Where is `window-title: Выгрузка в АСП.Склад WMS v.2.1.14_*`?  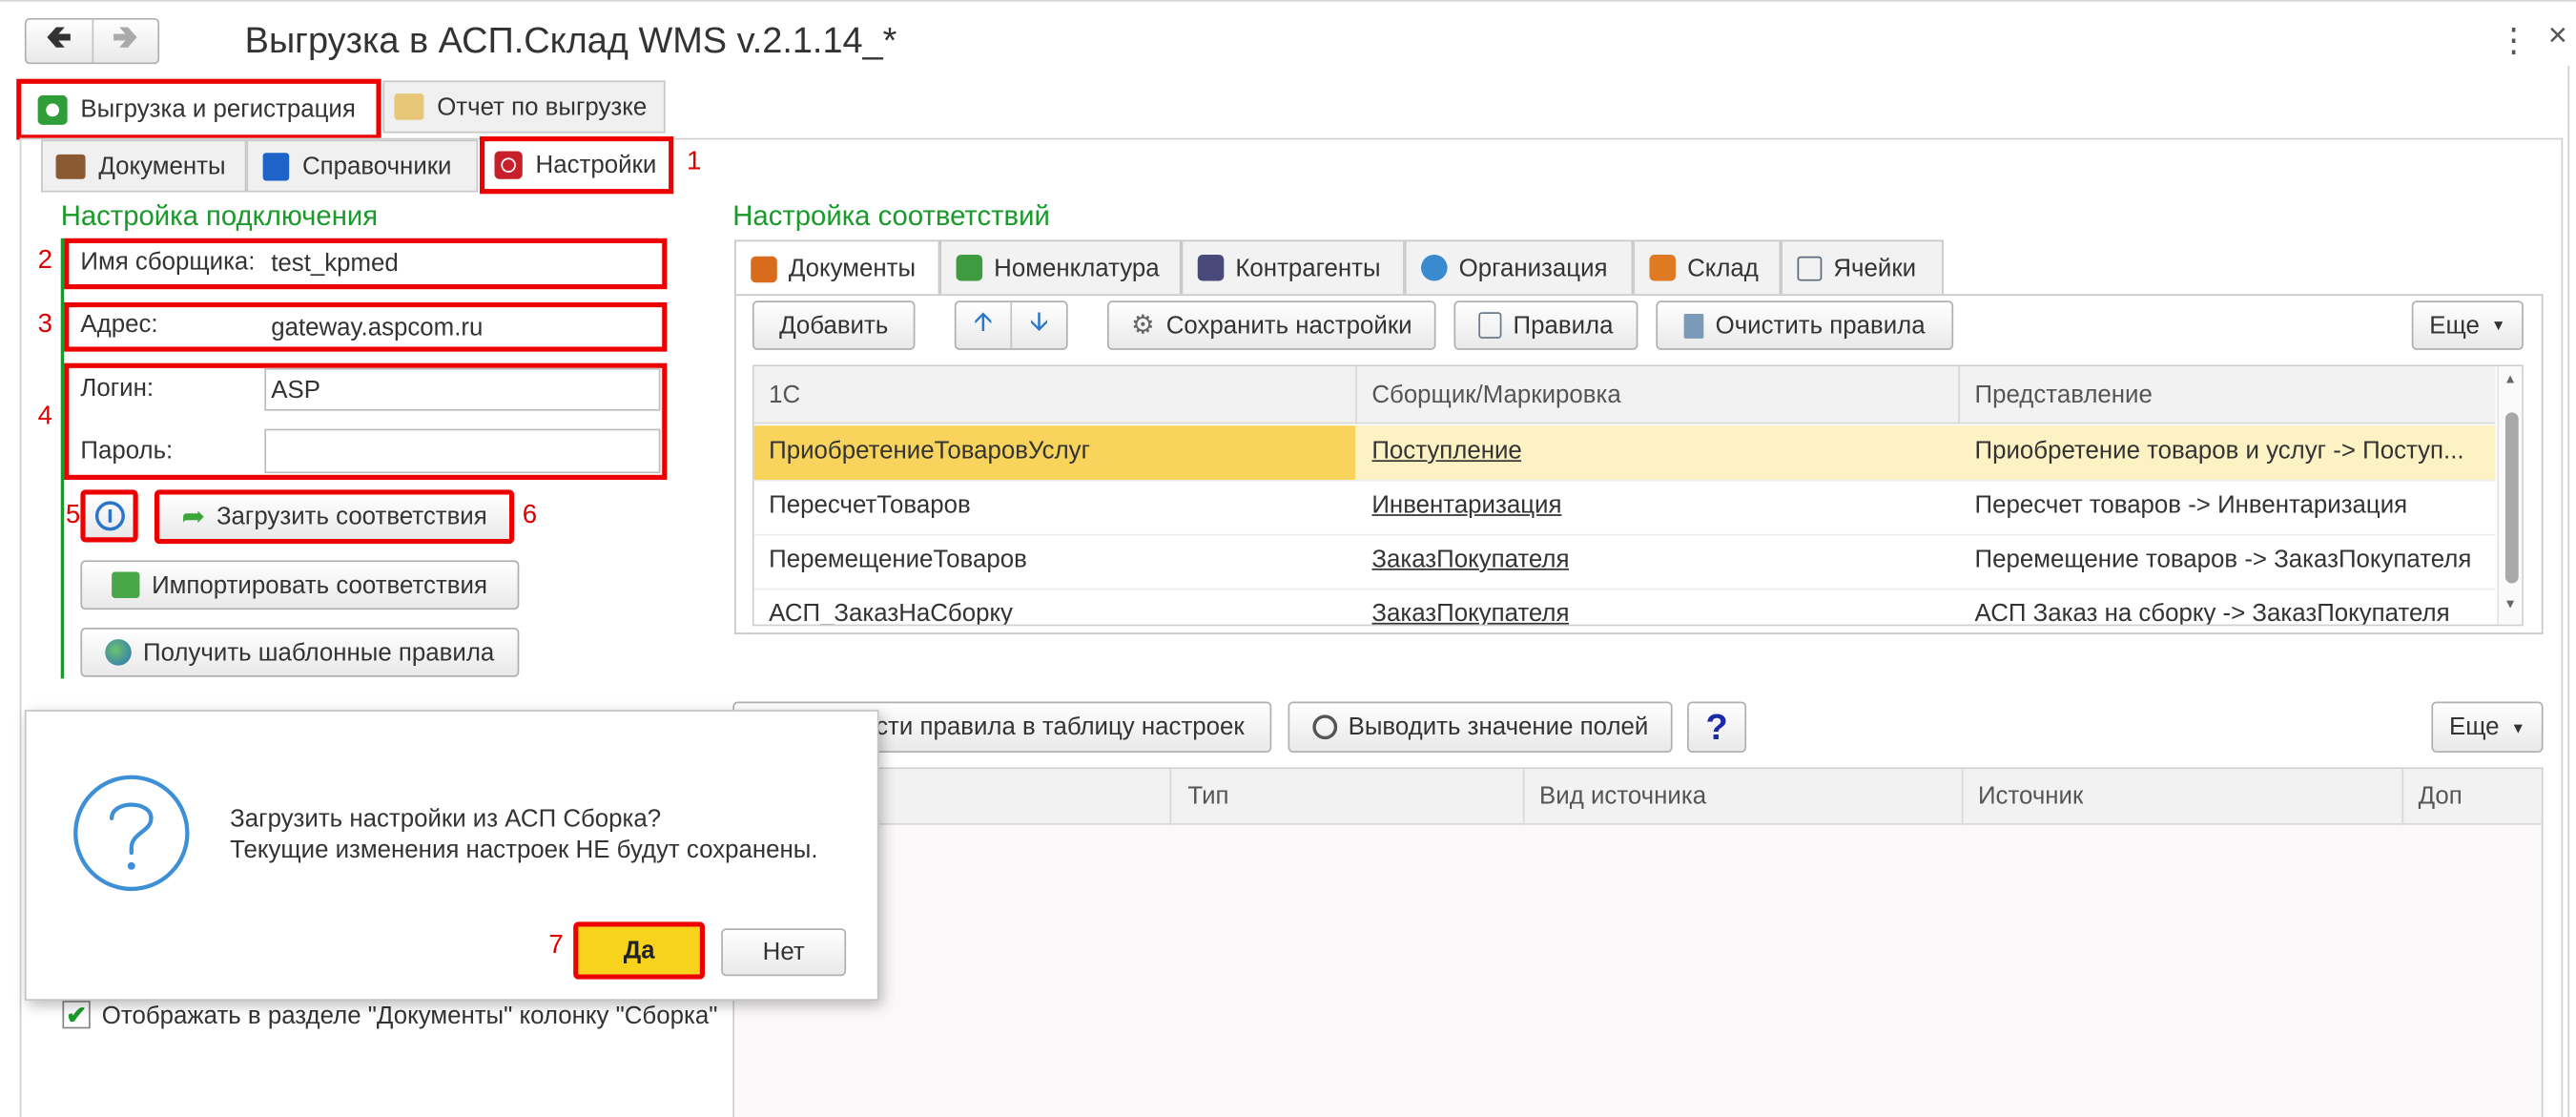
window-title: Выгрузка в АСП.Склад WMS v.2.1.14_* is located at coordinates (570, 40).